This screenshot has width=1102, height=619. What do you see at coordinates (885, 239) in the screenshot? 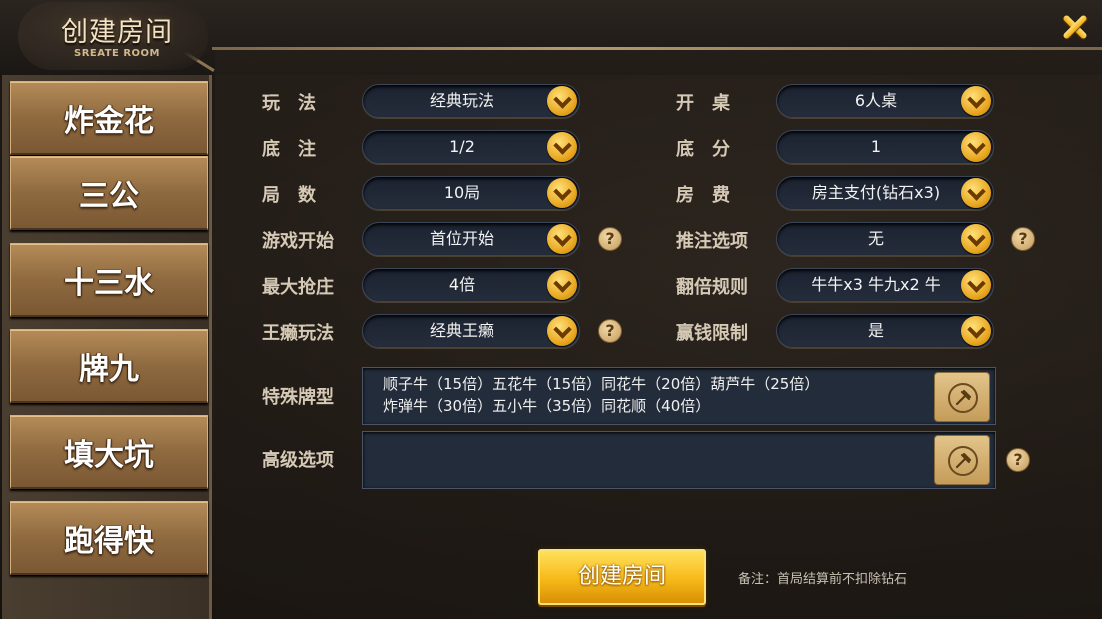
I see `dropdown-tuizhuxuanxiang: 无` at bounding box center [885, 239].